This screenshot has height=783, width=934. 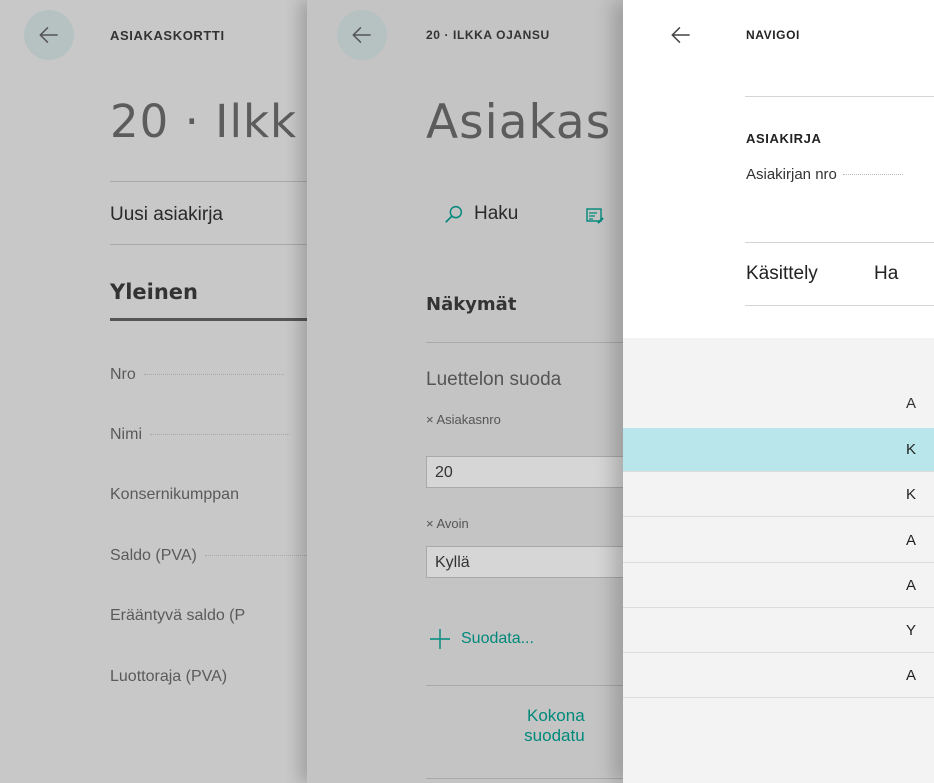 What do you see at coordinates (197, 375) in the screenshot?
I see `field-nro: Nro` at bounding box center [197, 375].